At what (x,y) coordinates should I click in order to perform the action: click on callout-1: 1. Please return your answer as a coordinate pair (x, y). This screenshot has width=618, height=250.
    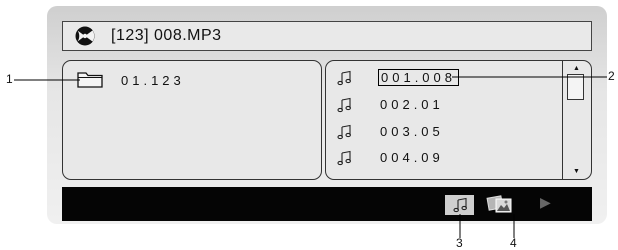
    Looking at the image, I should click on (9, 79).